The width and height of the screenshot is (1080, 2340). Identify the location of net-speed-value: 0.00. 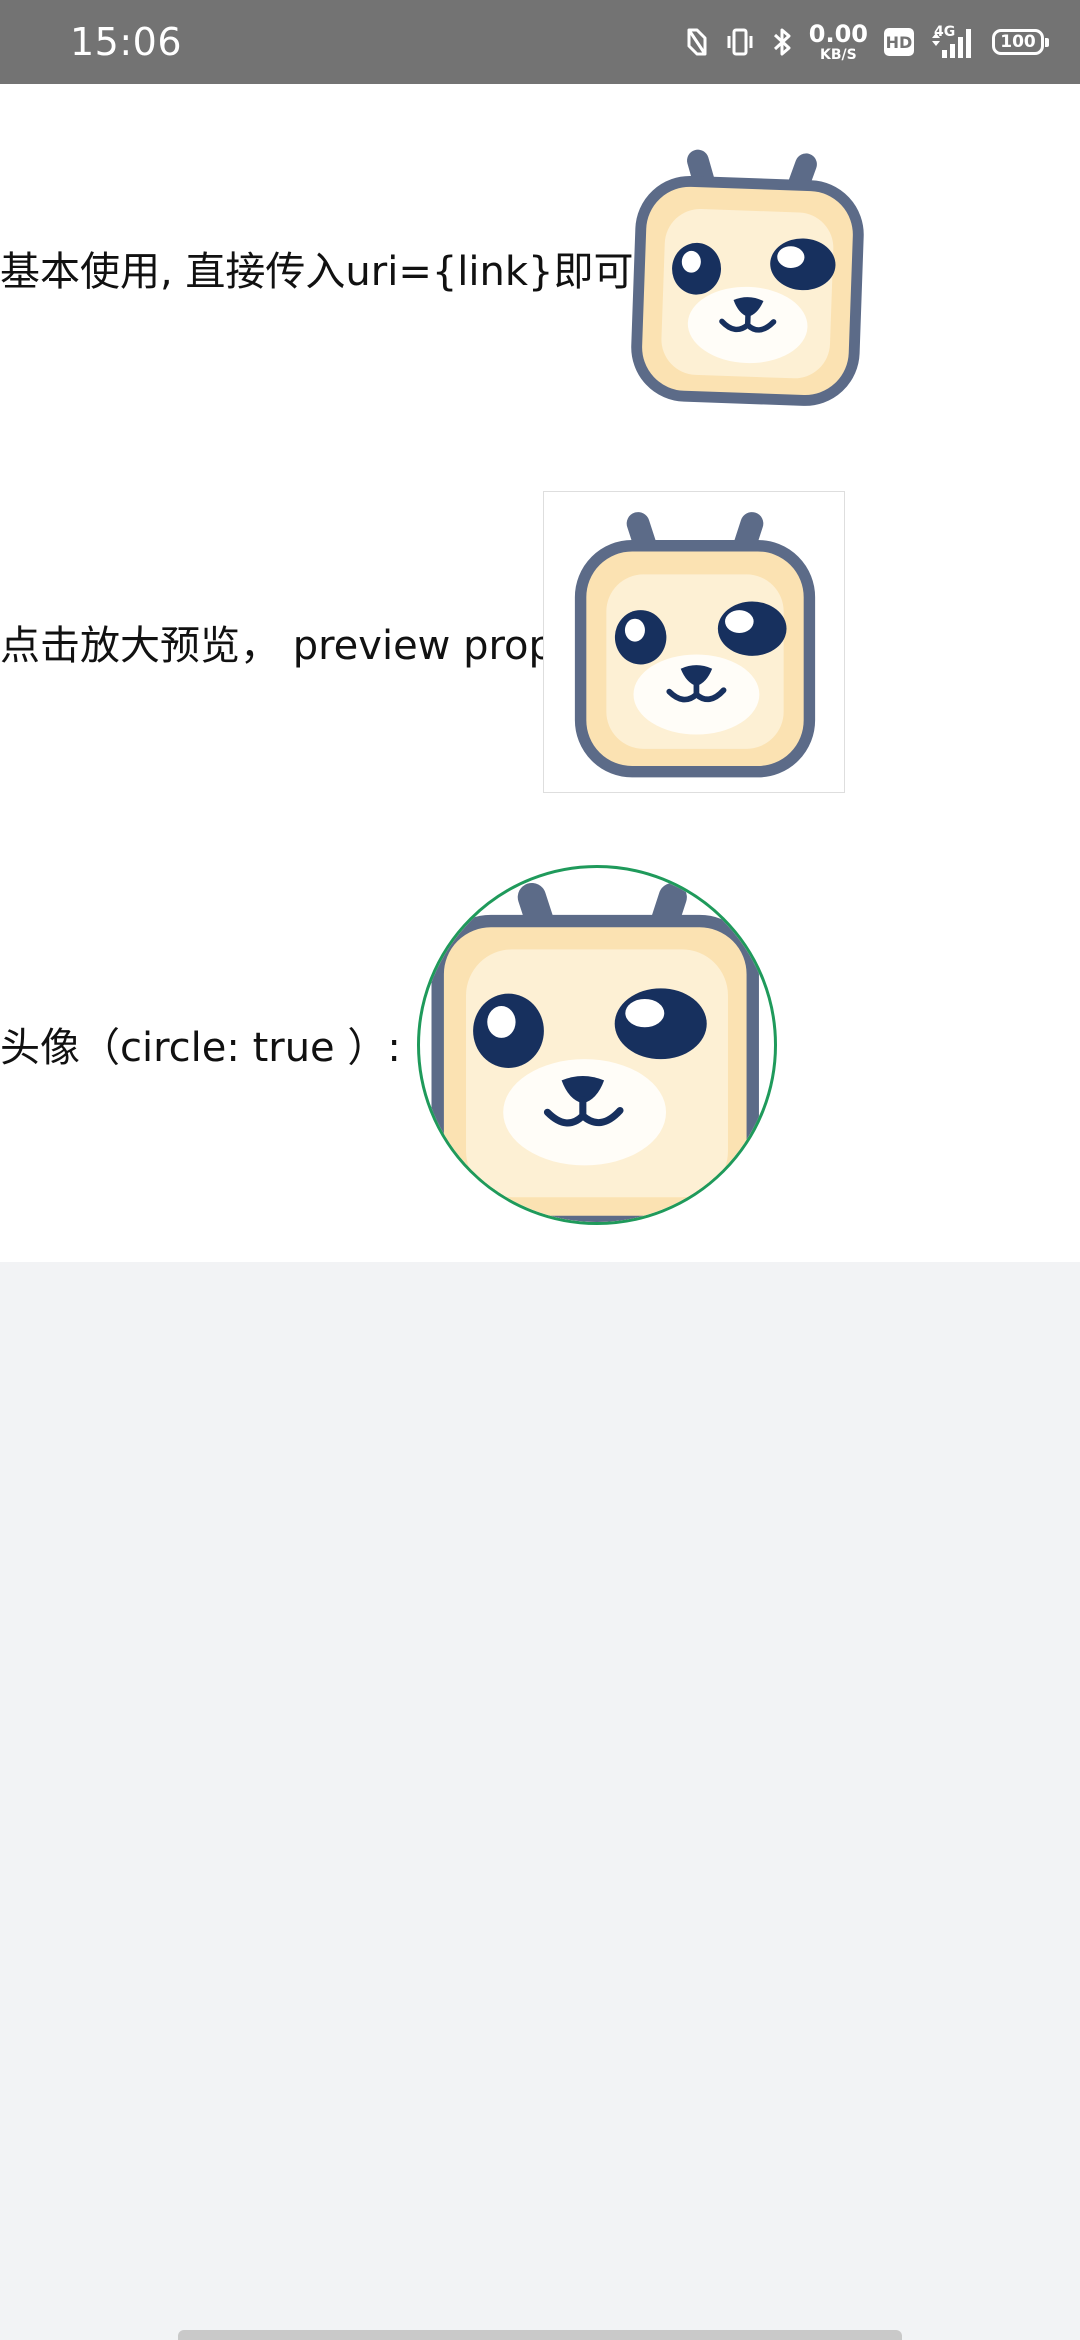
(838, 34).